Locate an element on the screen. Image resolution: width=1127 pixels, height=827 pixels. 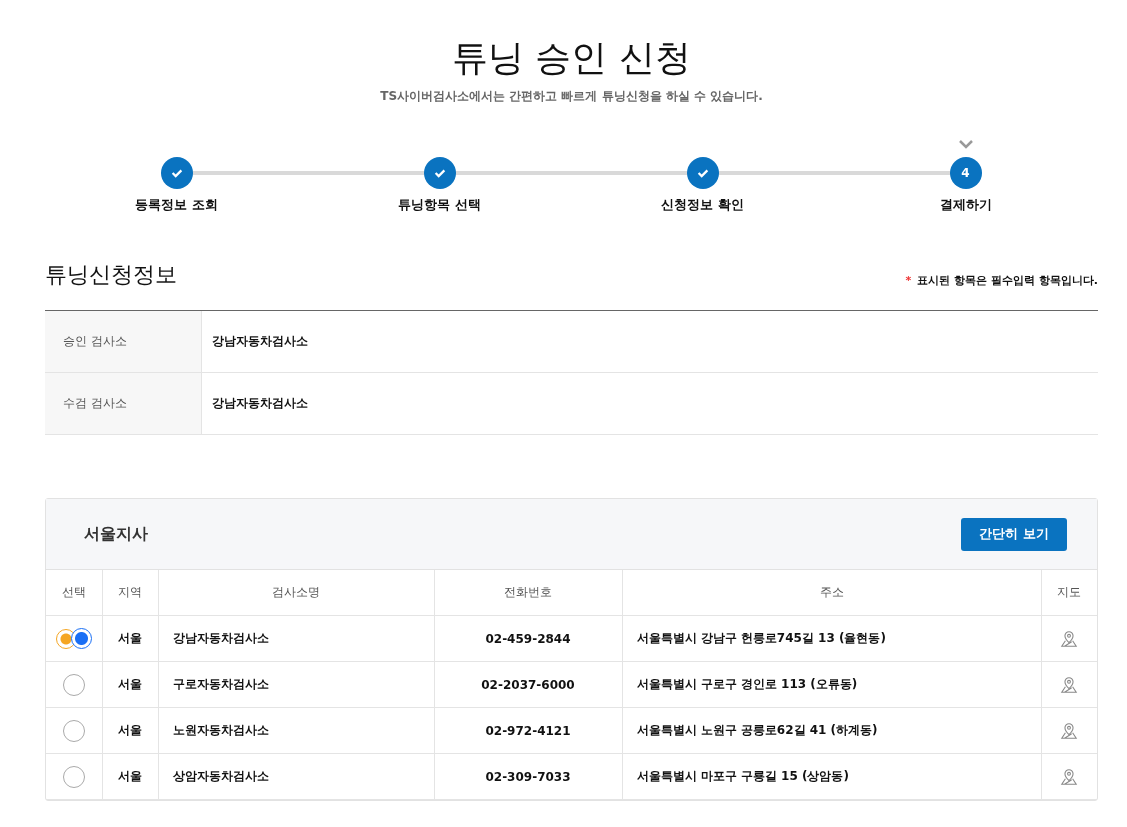
branch-title: 서울지사 is located at coordinates (116, 534).